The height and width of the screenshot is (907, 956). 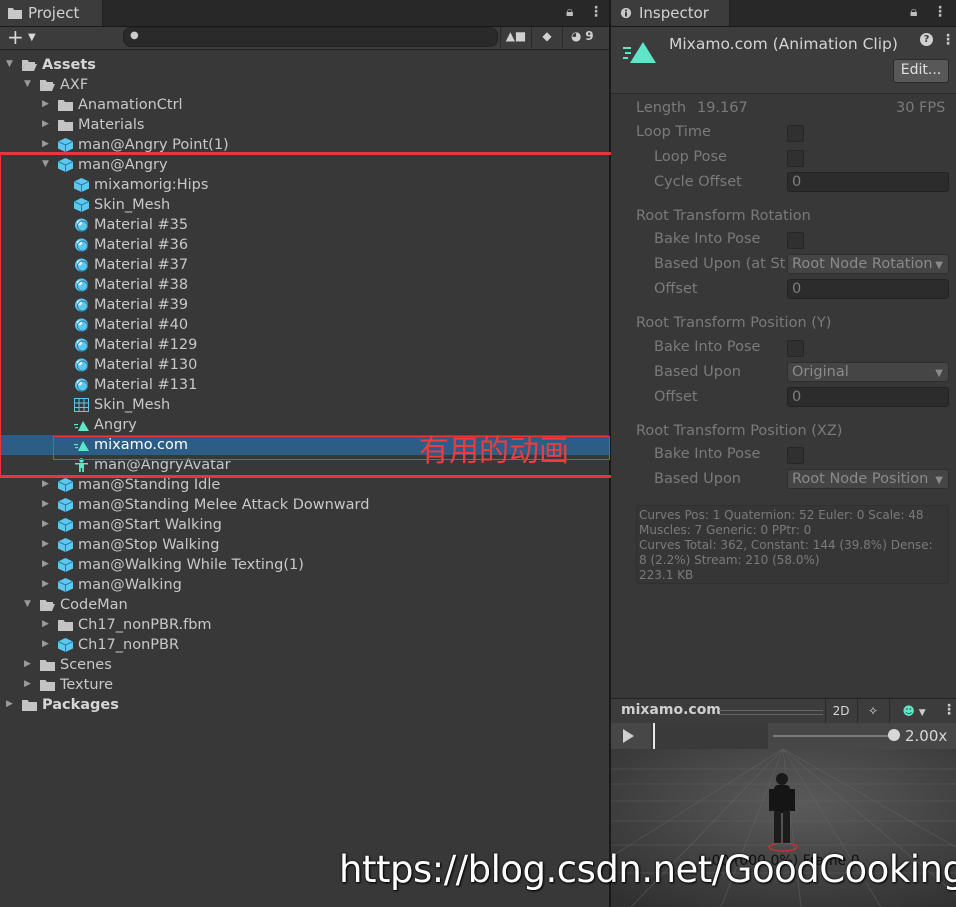 What do you see at coordinates (304, 645) in the screenshot?
I see `tree-row: ▶ Ch17_nonPBR` at bounding box center [304, 645].